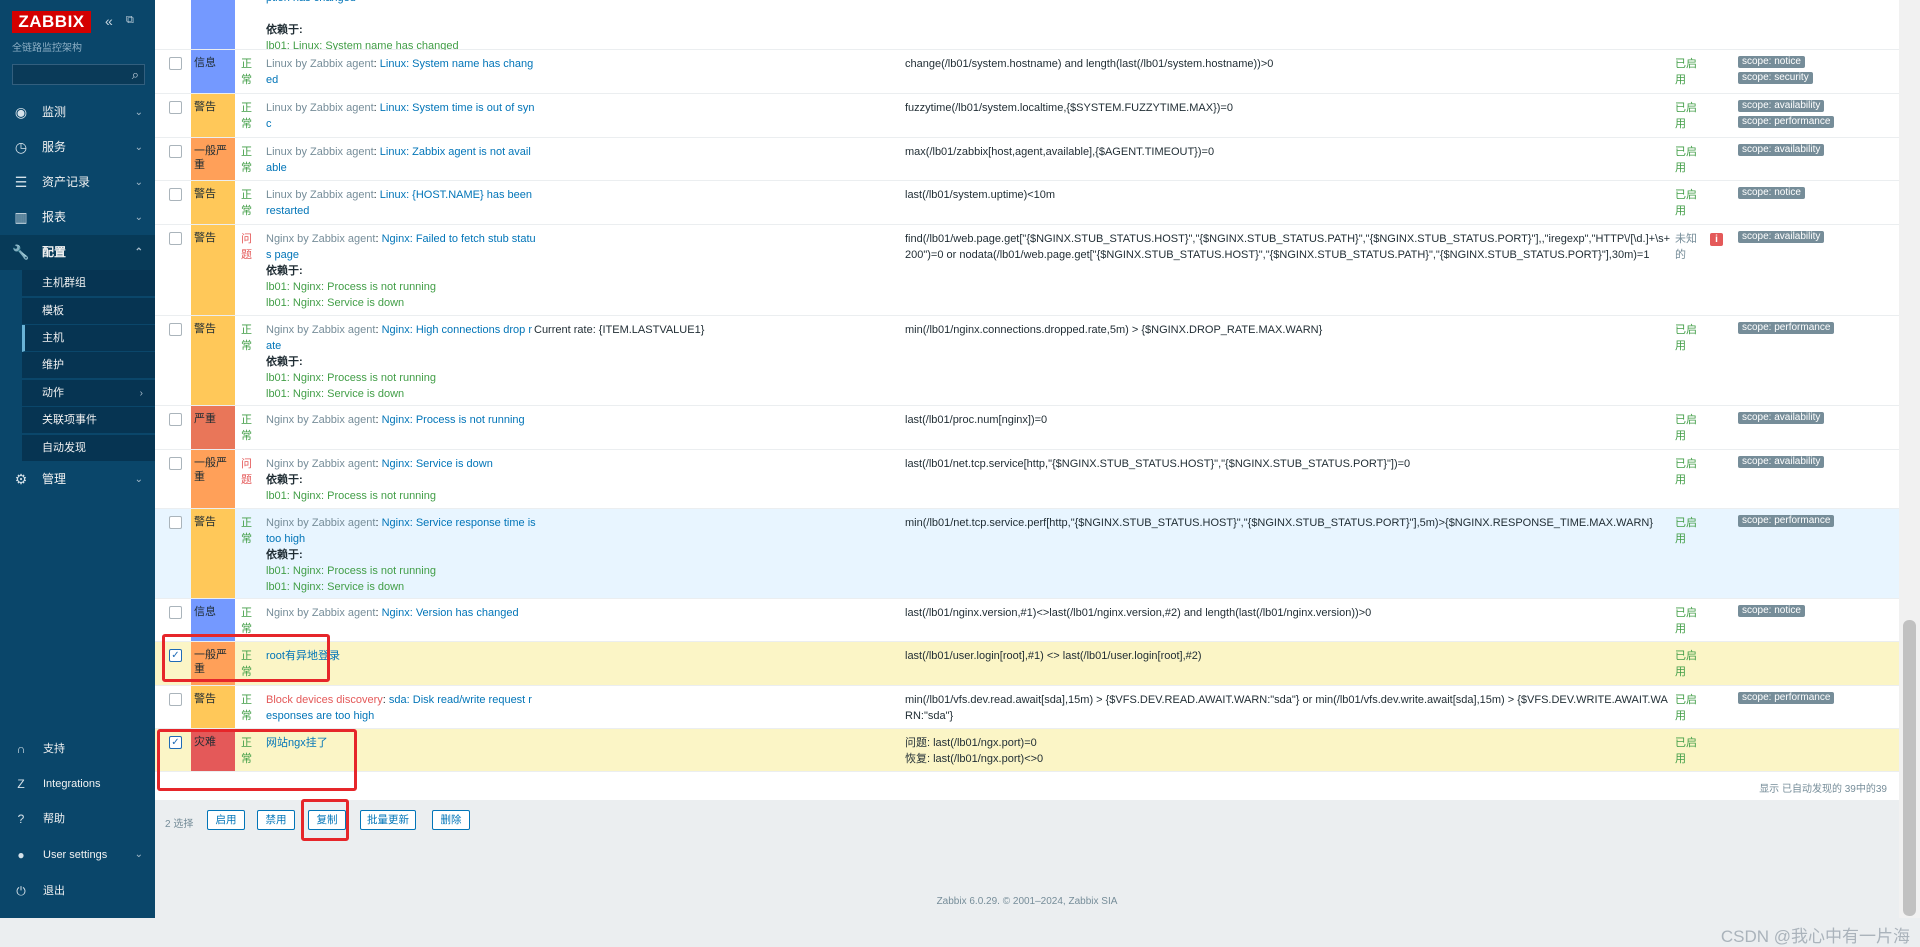 The width and height of the screenshot is (1920, 947). What do you see at coordinates (388, 820) in the screenshot?
I see `mass-update-button: 批量更新` at bounding box center [388, 820].